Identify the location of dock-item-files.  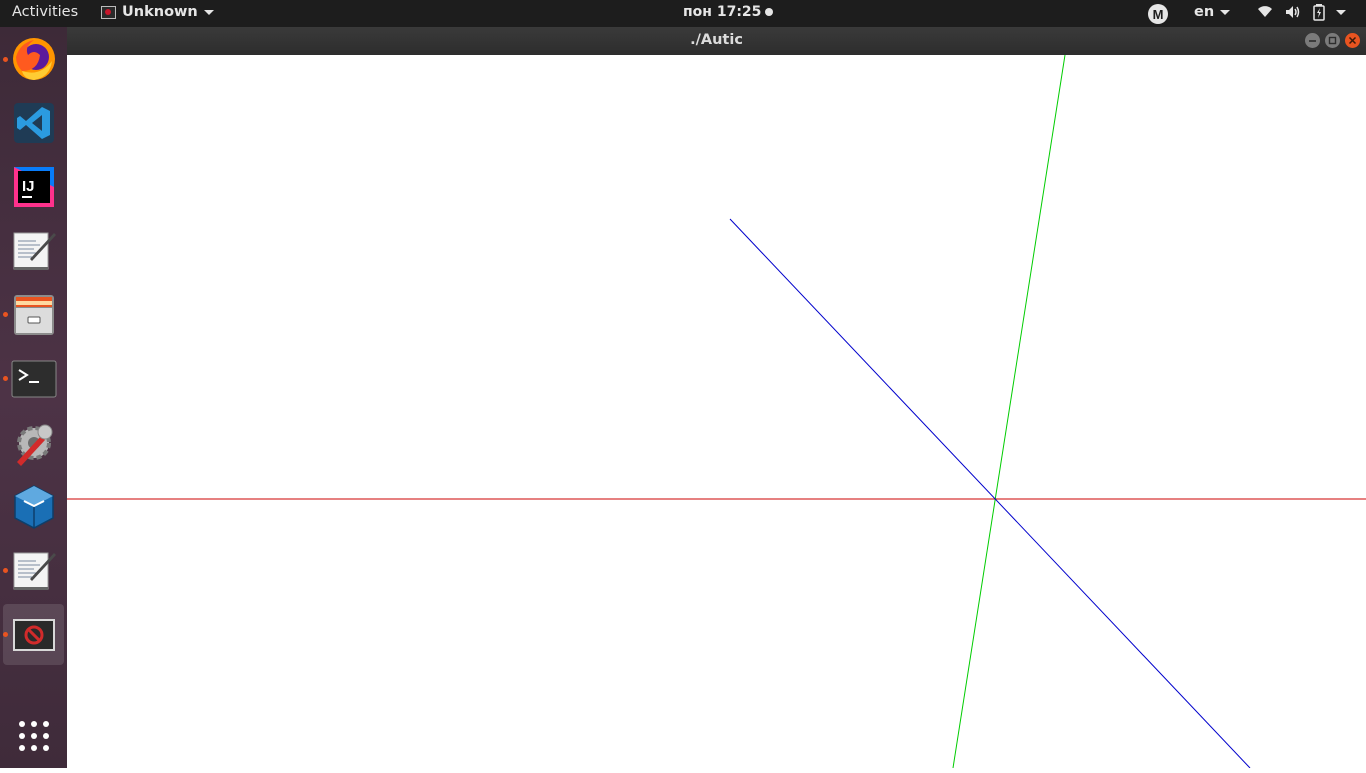
(33, 314).